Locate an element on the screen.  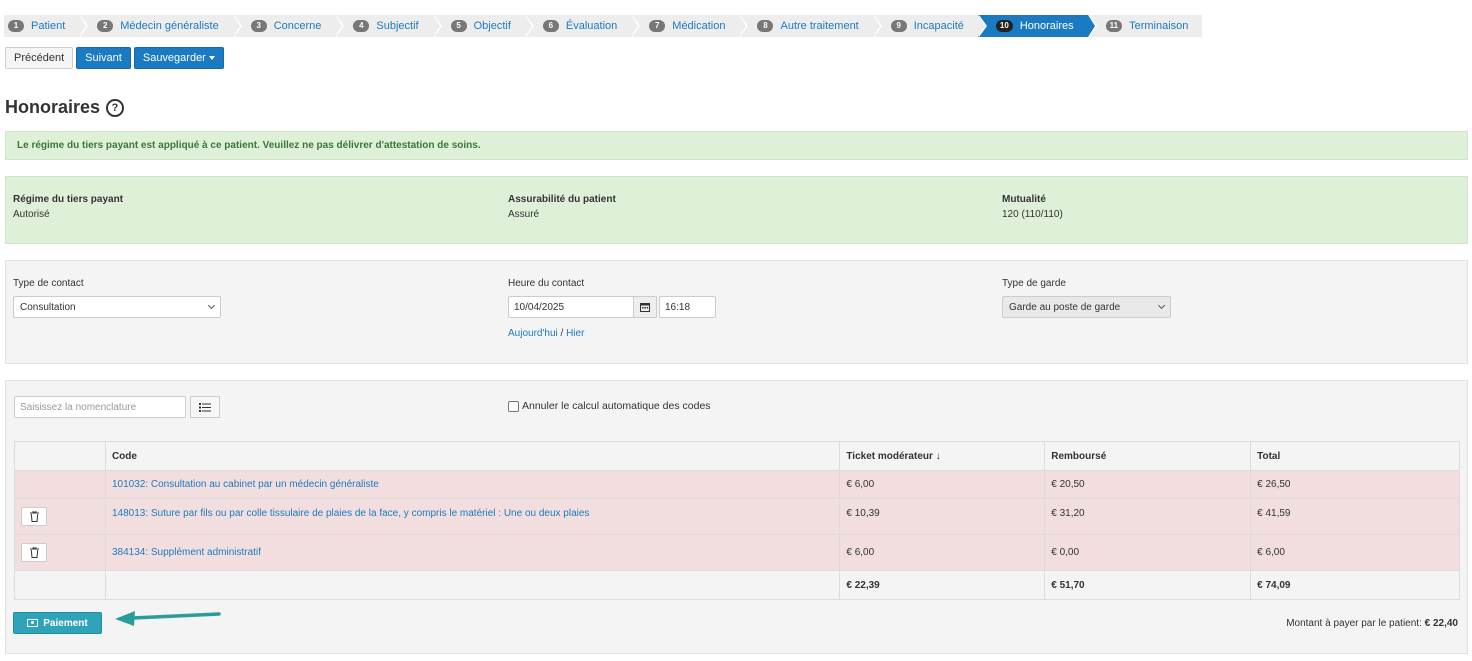
help-icon: ? is located at coordinates (115, 107).